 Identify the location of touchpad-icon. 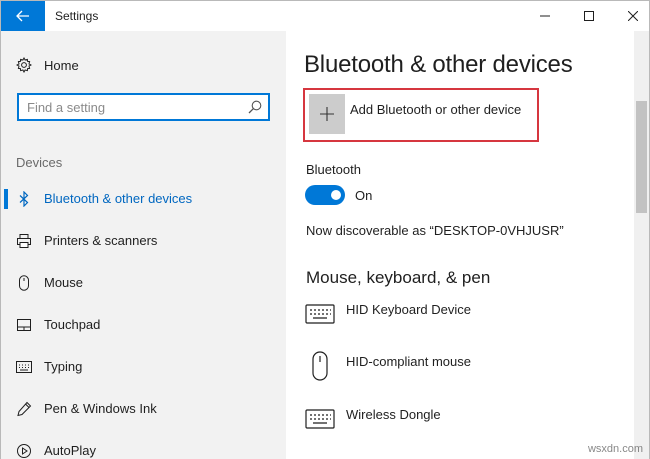
(24, 325).